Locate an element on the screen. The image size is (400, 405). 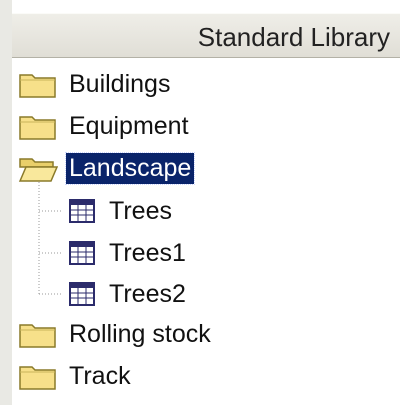
tree-item-equipment: Equipment is located at coordinates (105, 126).